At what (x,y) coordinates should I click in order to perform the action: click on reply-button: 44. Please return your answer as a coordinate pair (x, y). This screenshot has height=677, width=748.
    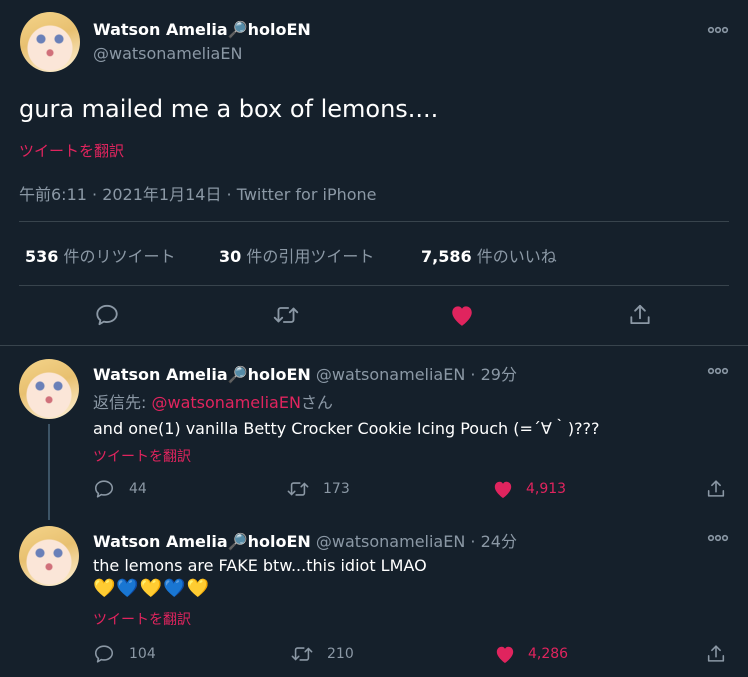
    Looking at the image, I should click on (120, 489).